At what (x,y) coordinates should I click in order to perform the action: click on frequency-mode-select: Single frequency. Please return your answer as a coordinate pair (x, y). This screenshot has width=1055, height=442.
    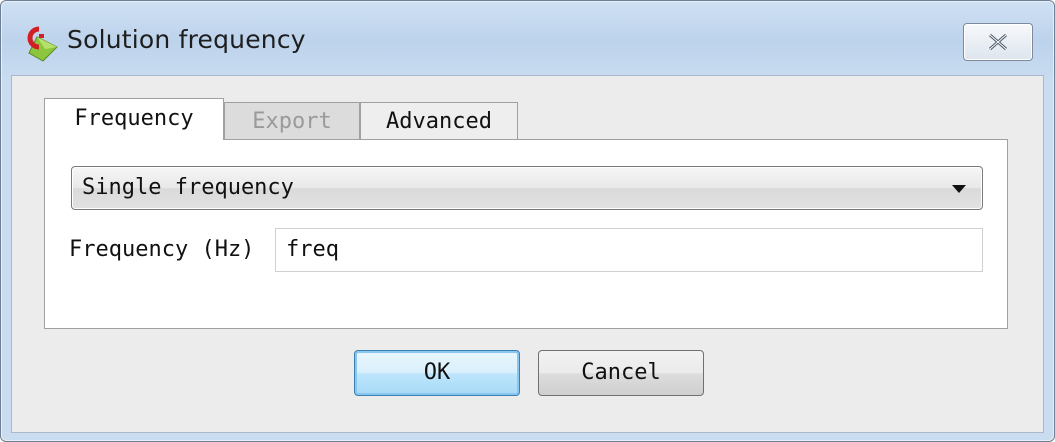
    Looking at the image, I should click on (527, 188).